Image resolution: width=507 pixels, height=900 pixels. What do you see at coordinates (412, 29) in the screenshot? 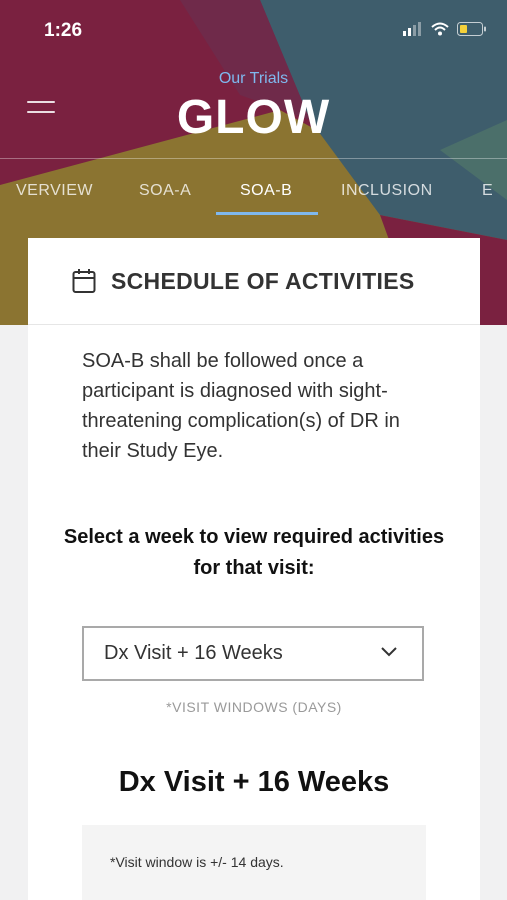
I see `signal-icon` at bounding box center [412, 29].